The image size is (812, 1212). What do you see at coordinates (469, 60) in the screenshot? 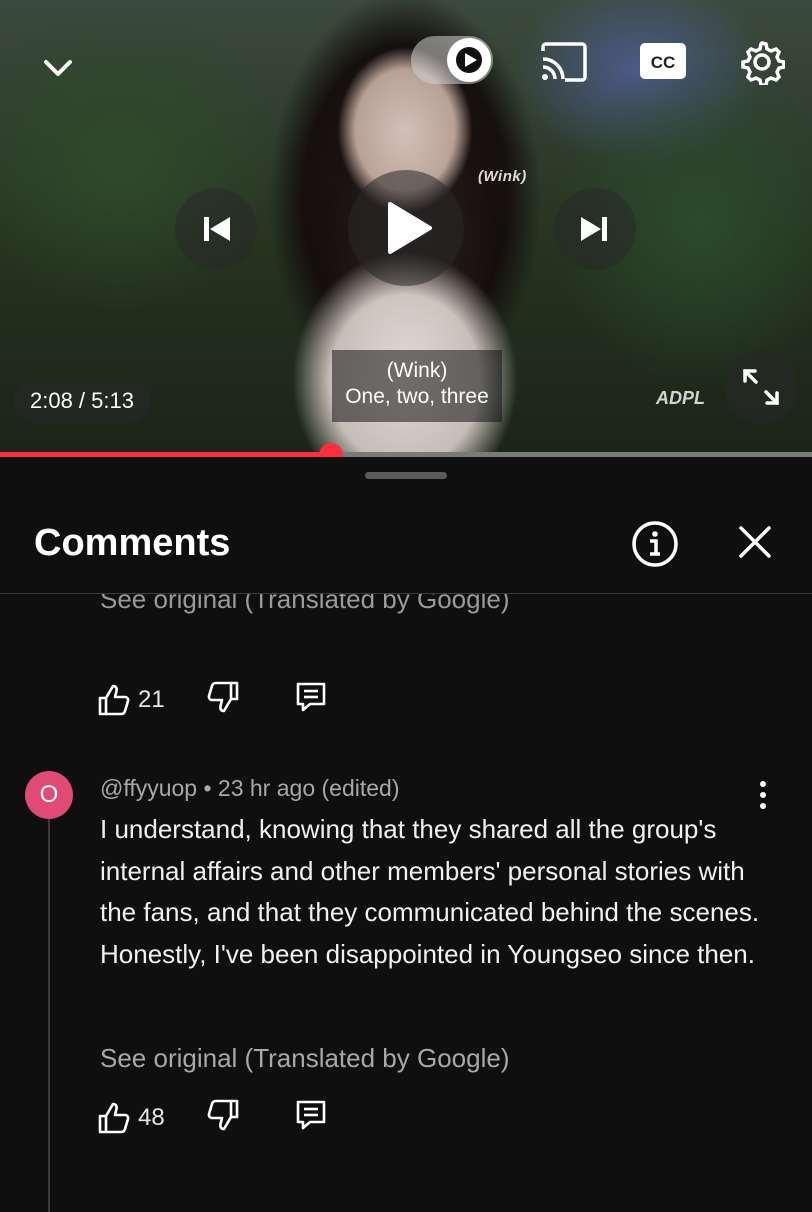
I see `autoplay-toggle-icon` at bounding box center [469, 60].